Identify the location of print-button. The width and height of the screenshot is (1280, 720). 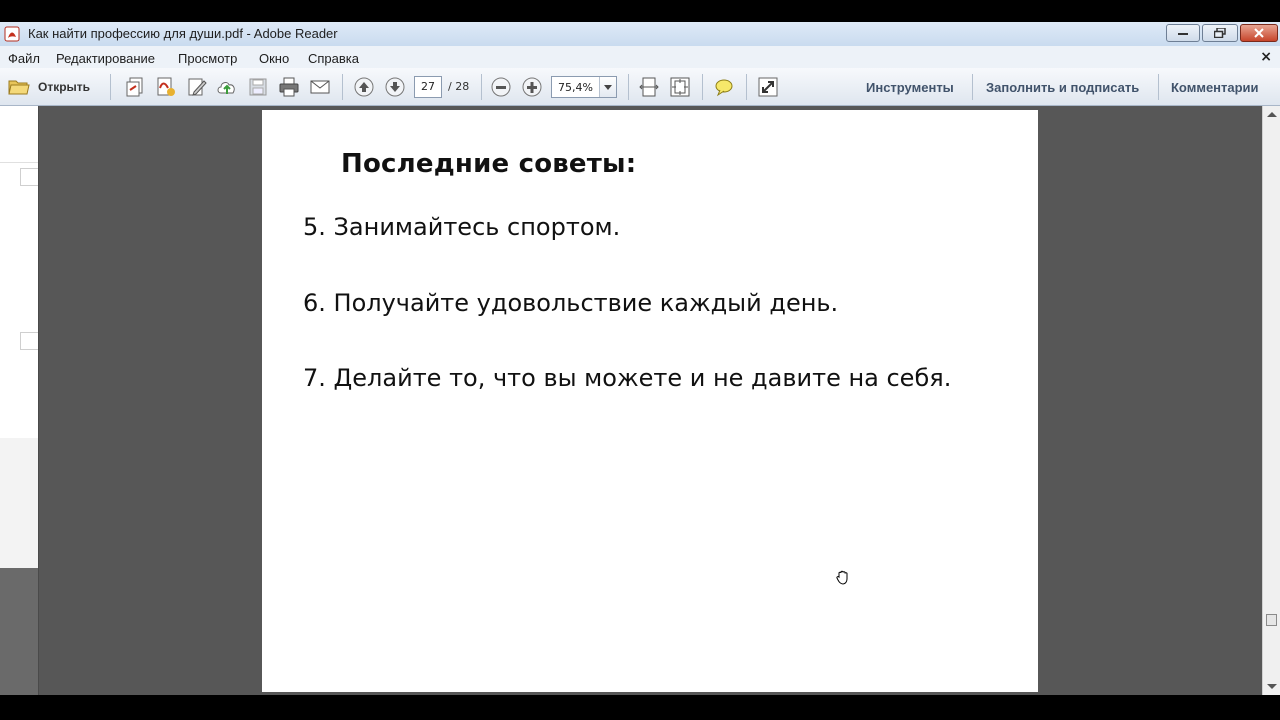
(289, 87).